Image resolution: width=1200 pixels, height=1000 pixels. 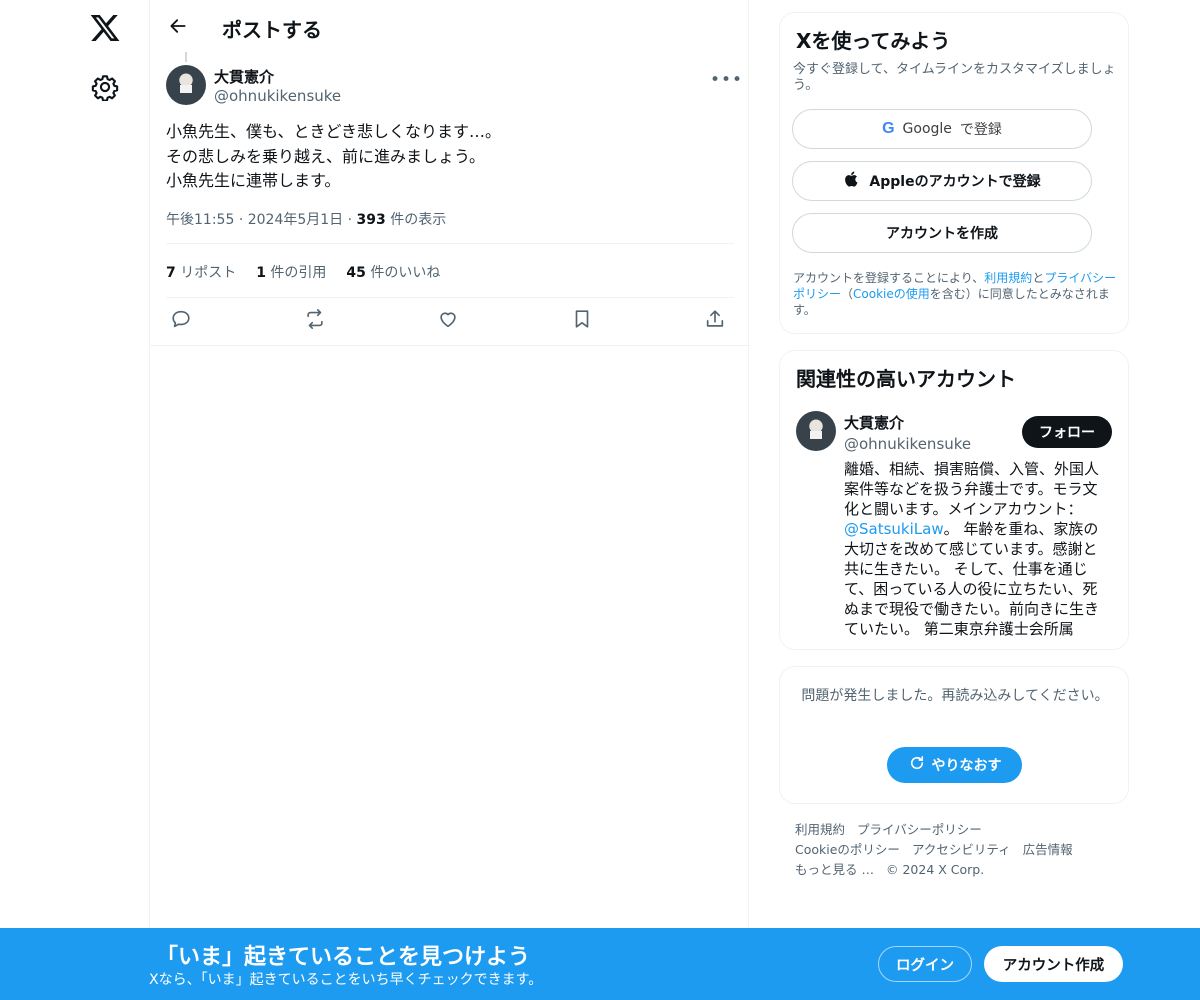 I want to click on related-handle: @ohnukikensuke, so click(x=907, y=444).